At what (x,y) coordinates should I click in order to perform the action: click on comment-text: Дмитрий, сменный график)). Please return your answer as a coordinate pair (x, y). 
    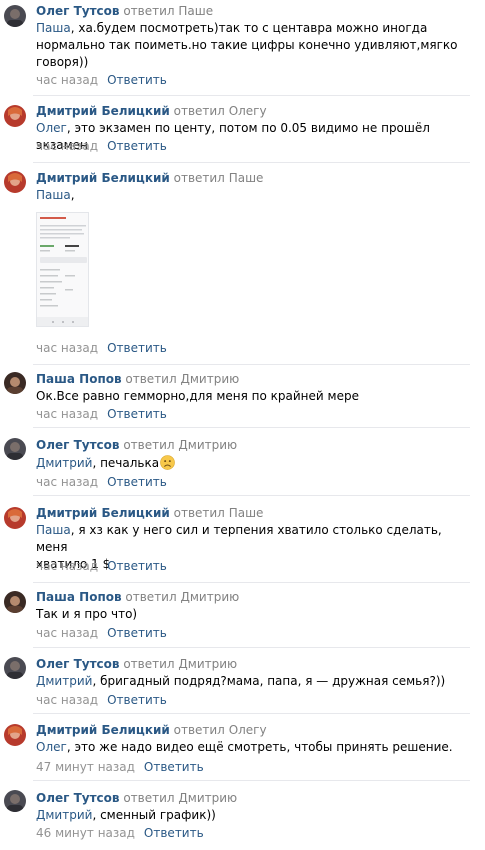
    Looking at the image, I should click on (126, 815).